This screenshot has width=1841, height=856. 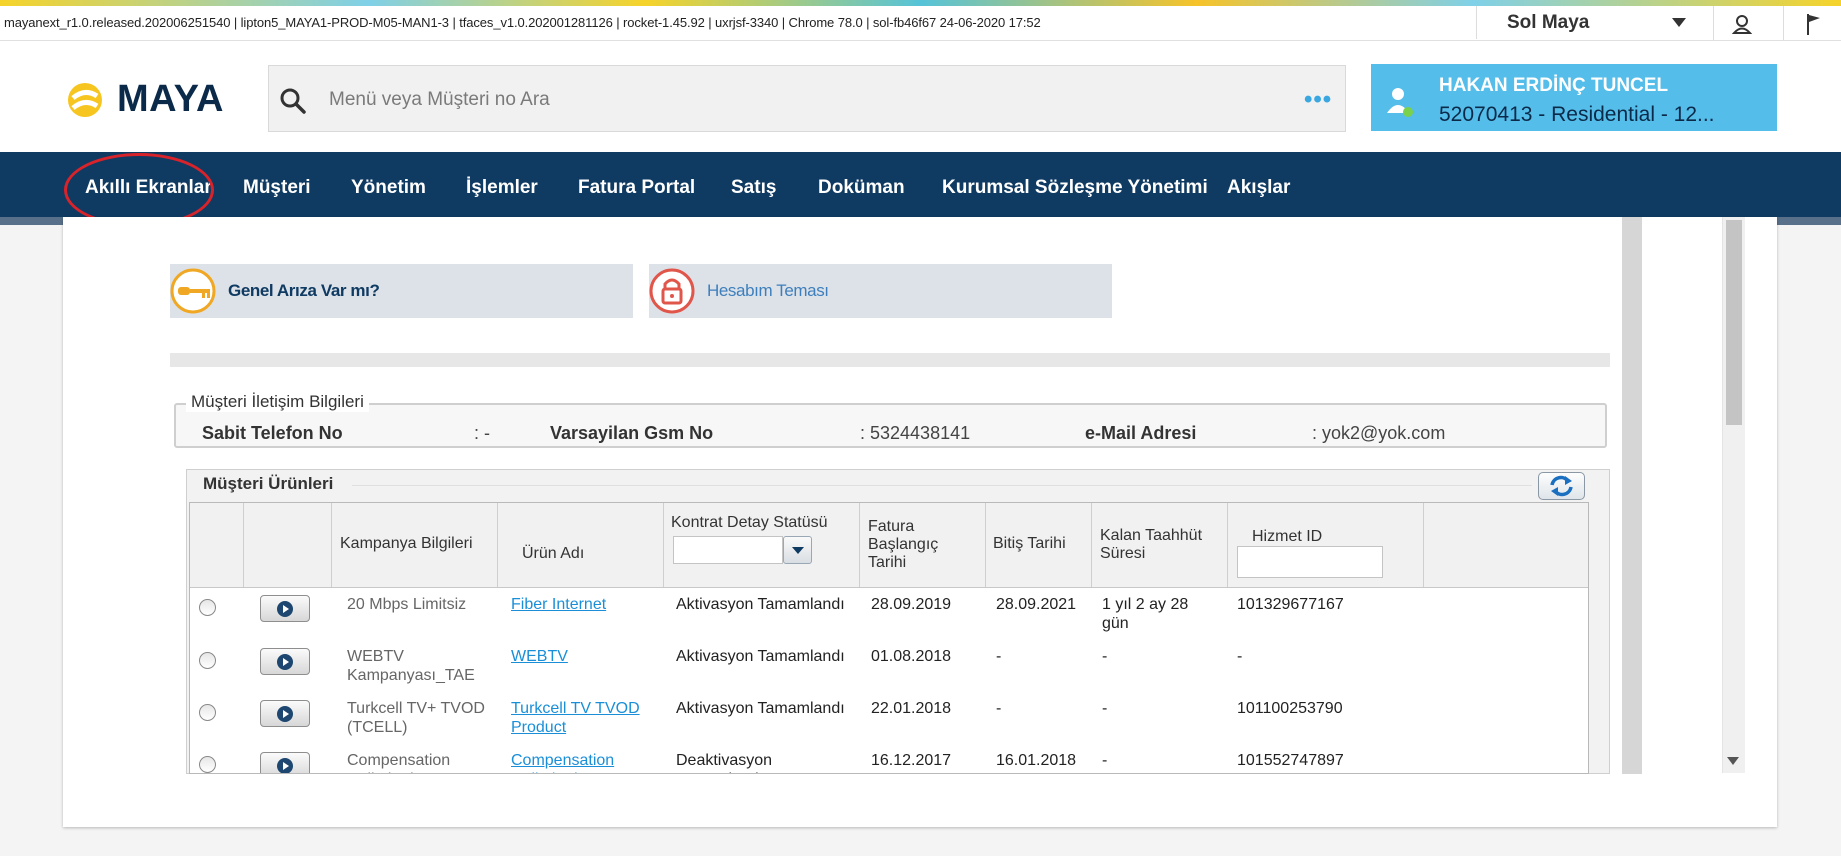 What do you see at coordinates (1287, 537) in the screenshot?
I see `header-service-id: Hizmet ID` at bounding box center [1287, 537].